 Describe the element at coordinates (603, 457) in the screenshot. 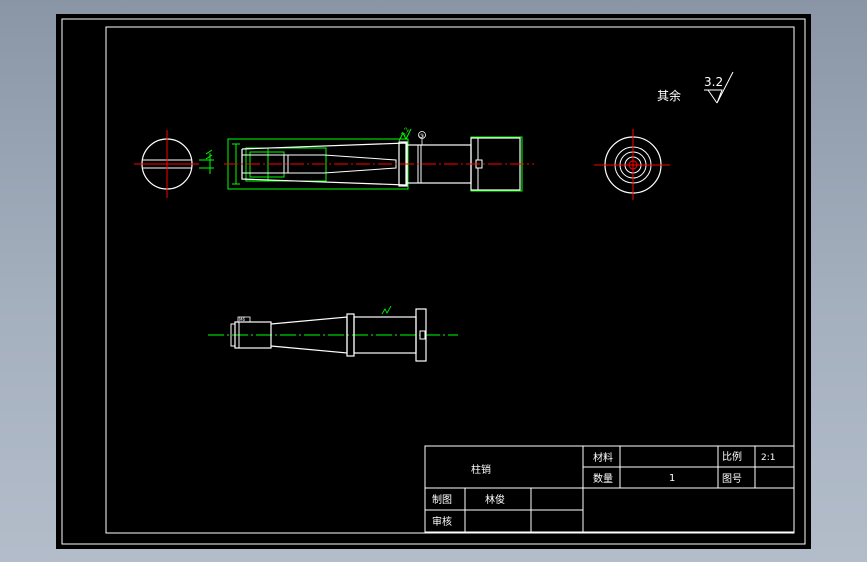

I see `material-label: 材料` at that location.